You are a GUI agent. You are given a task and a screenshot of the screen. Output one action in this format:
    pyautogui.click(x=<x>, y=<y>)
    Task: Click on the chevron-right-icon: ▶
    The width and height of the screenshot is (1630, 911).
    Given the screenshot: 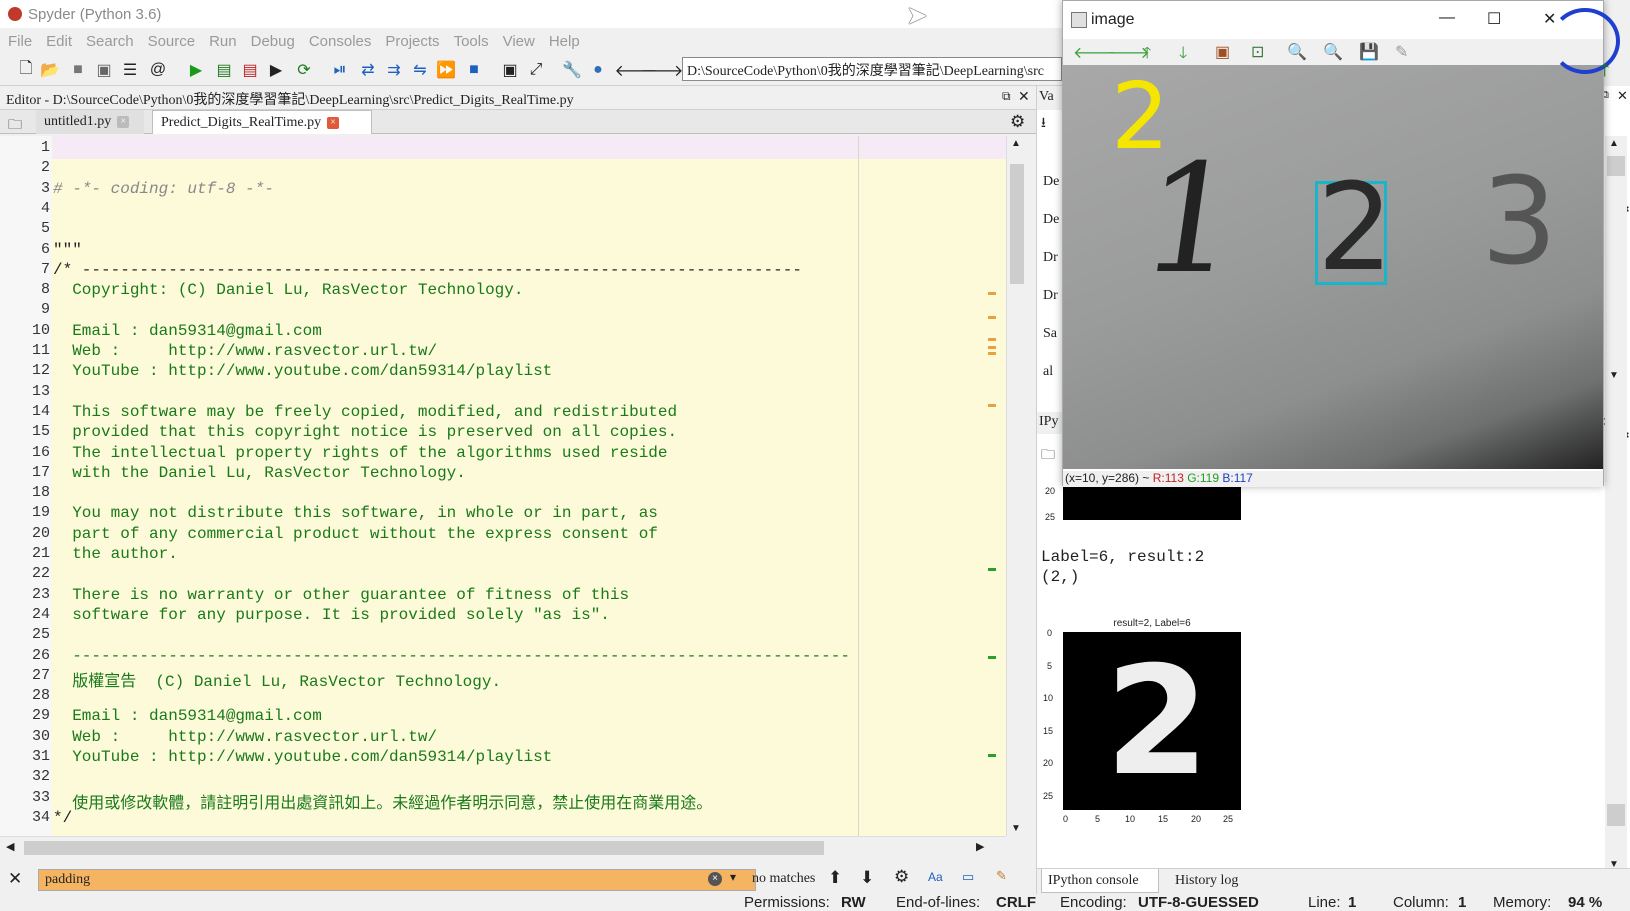 What is the action you would take?
    pyautogui.click(x=980, y=846)
    